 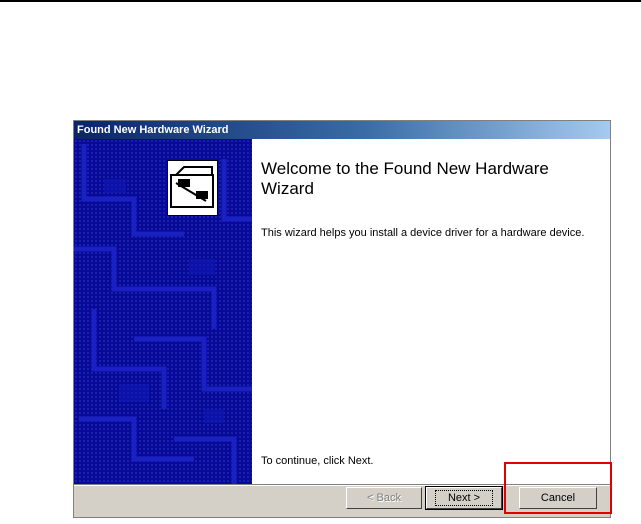 I want to click on window-title: Found New Hardware Wizard, so click(x=342, y=130).